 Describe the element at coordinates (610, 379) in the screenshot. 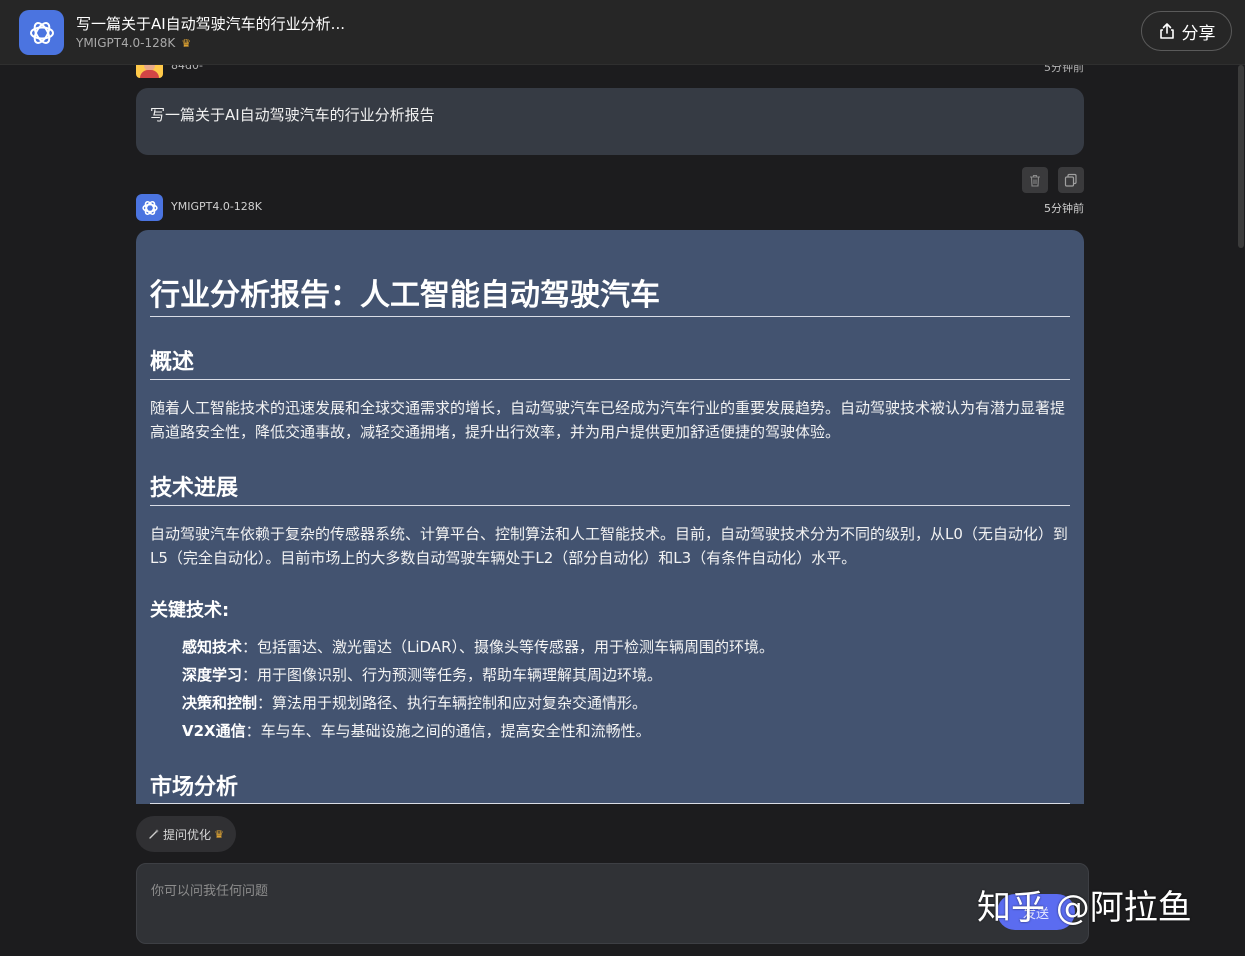

I see `overview-divider` at that location.